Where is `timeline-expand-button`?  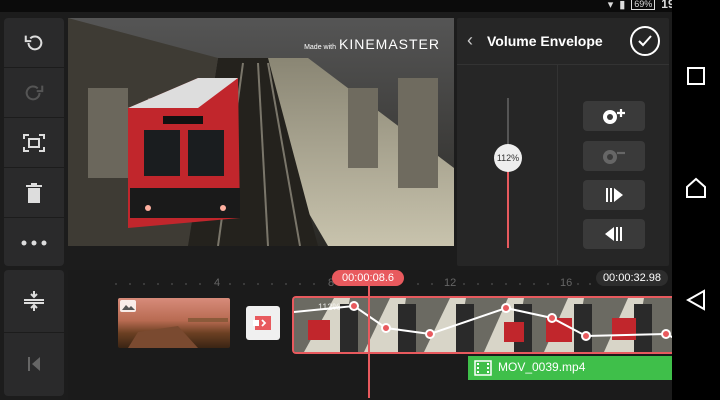
timeline-expand-button is located at coordinates (34, 301).